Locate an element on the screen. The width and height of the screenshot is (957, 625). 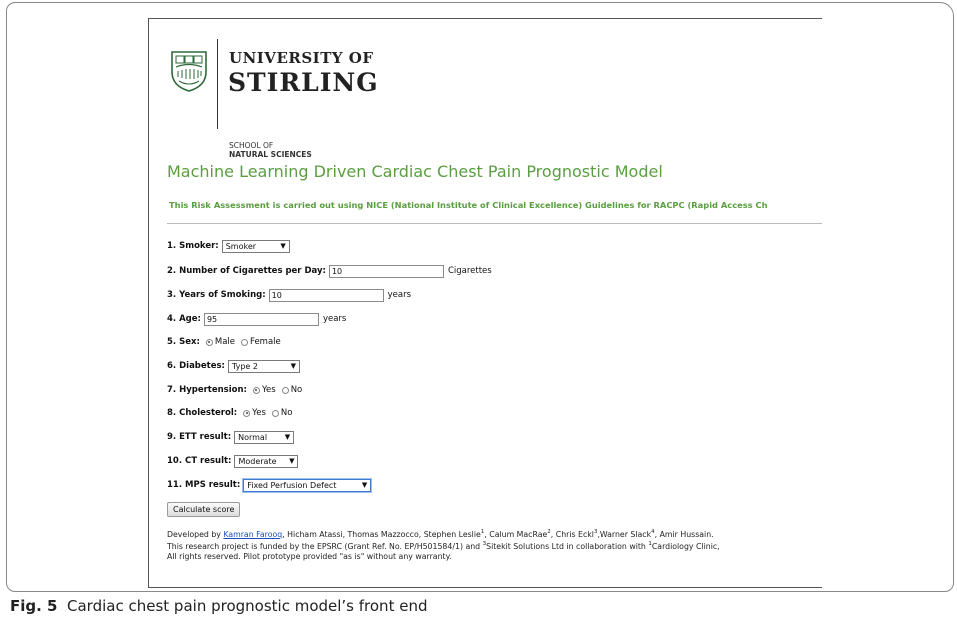
ett-label: 9. ETT result: is located at coordinates (199, 437).